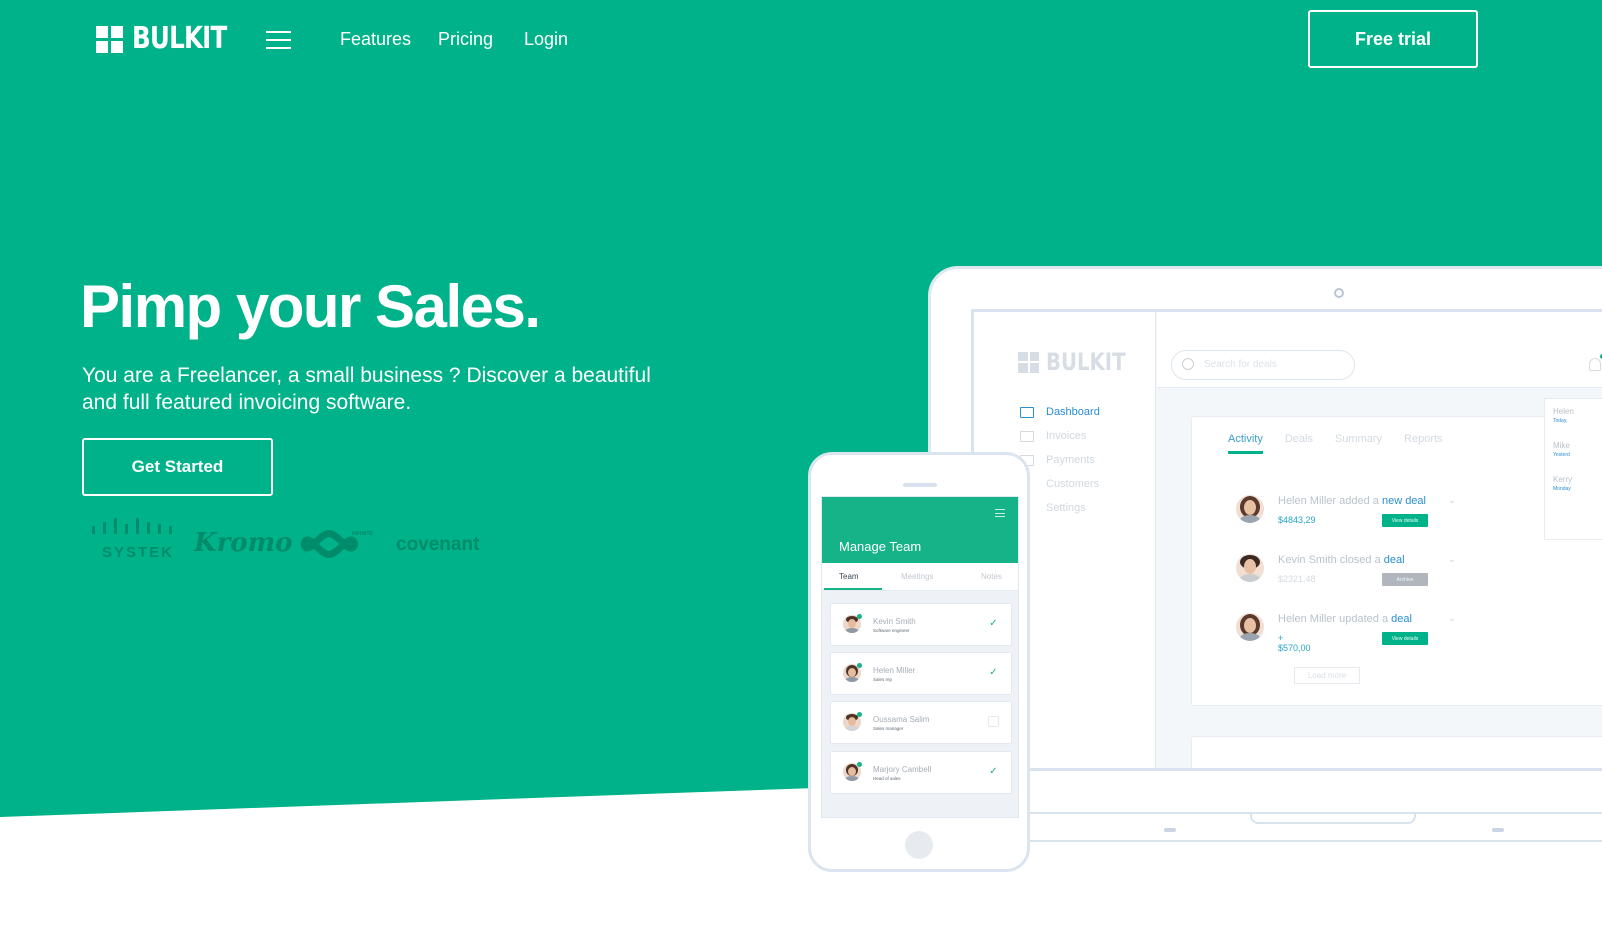 The width and height of the screenshot is (1602, 932). Describe the element at coordinates (1563, 479) in the screenshot. I see `notification-name: Kerry` at that location.